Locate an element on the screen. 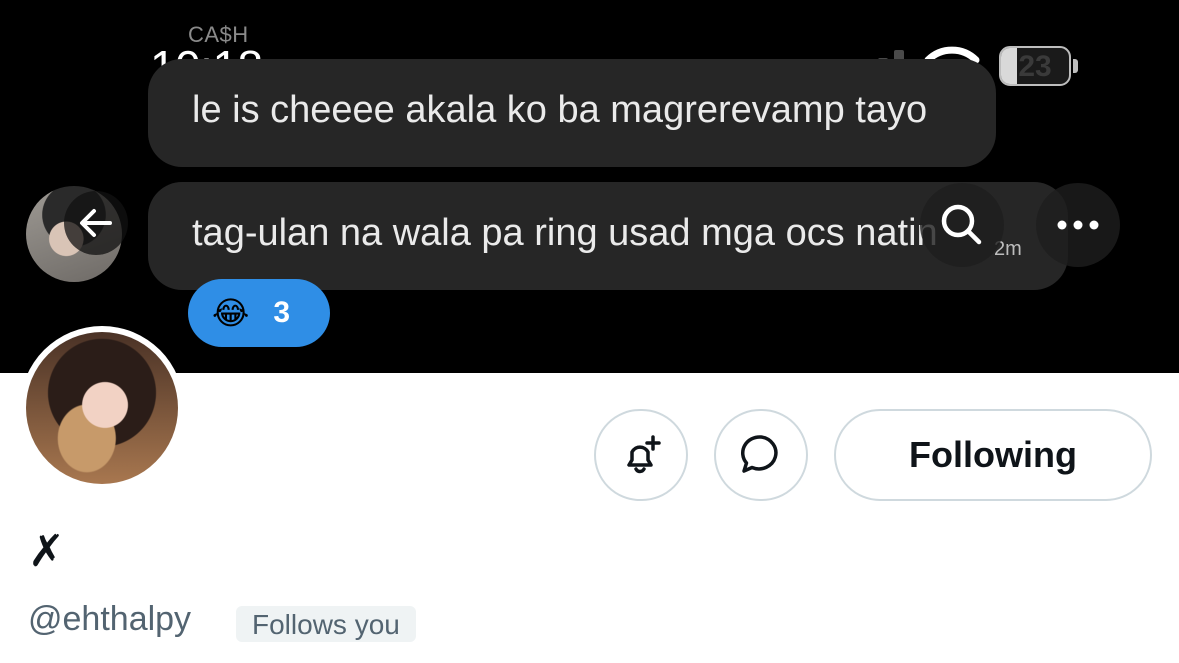 Image resolution: width=1179 pixels, height=663 pixels. profile-avatar is located at coordinates (102, 408).